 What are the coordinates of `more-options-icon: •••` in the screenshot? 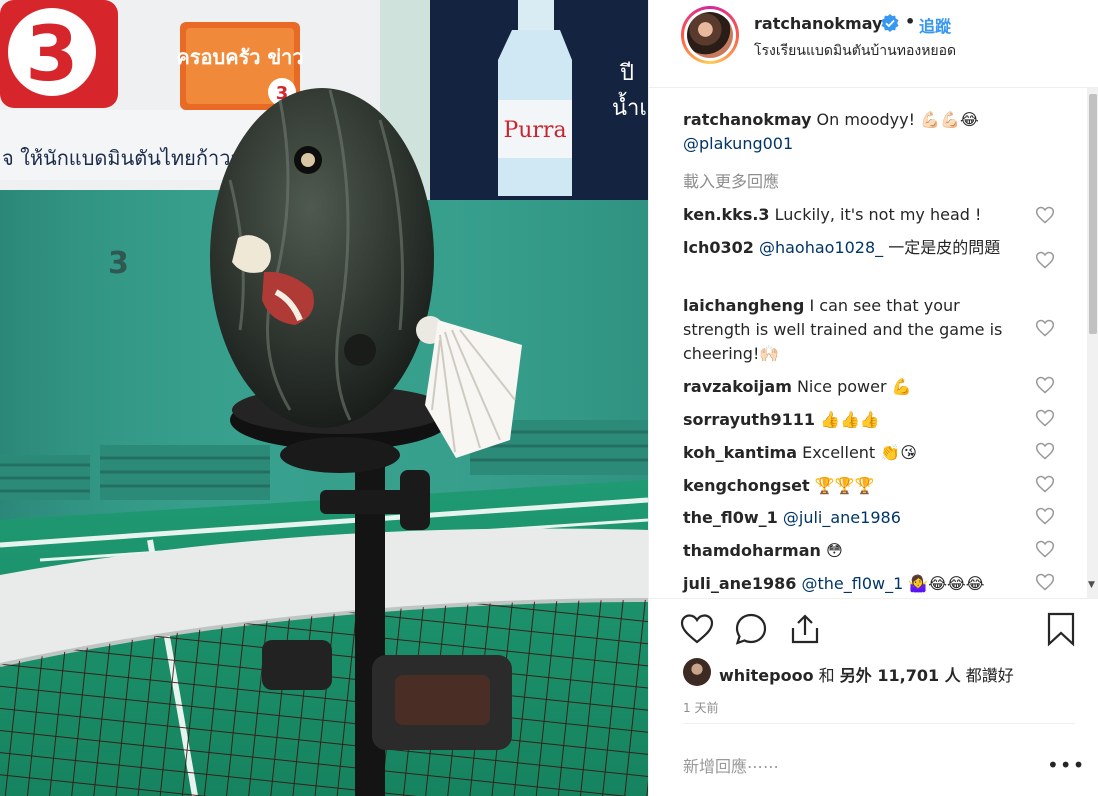 It's located at (1066, 765).